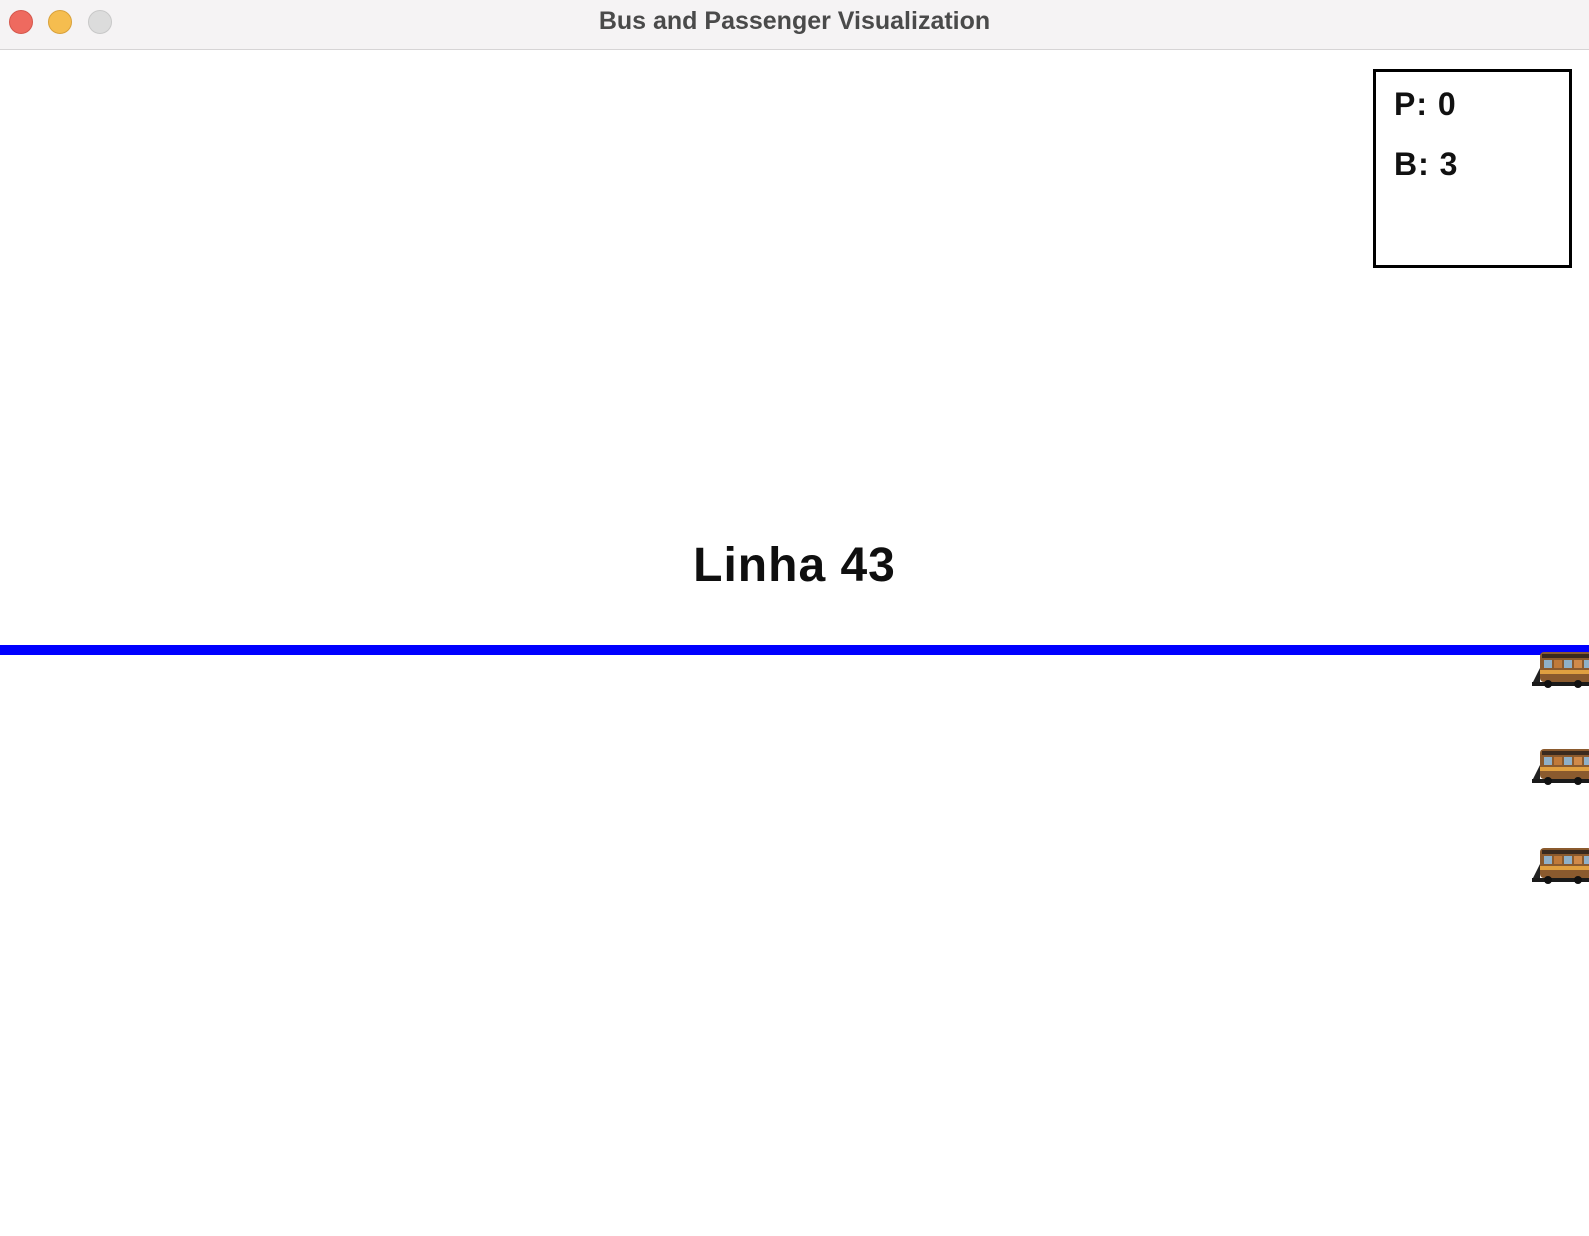  What do you see at coordinates (1426, 164) in the screenshot?
I see `bus-count: B: 3` at bounding box center [1426, 164].